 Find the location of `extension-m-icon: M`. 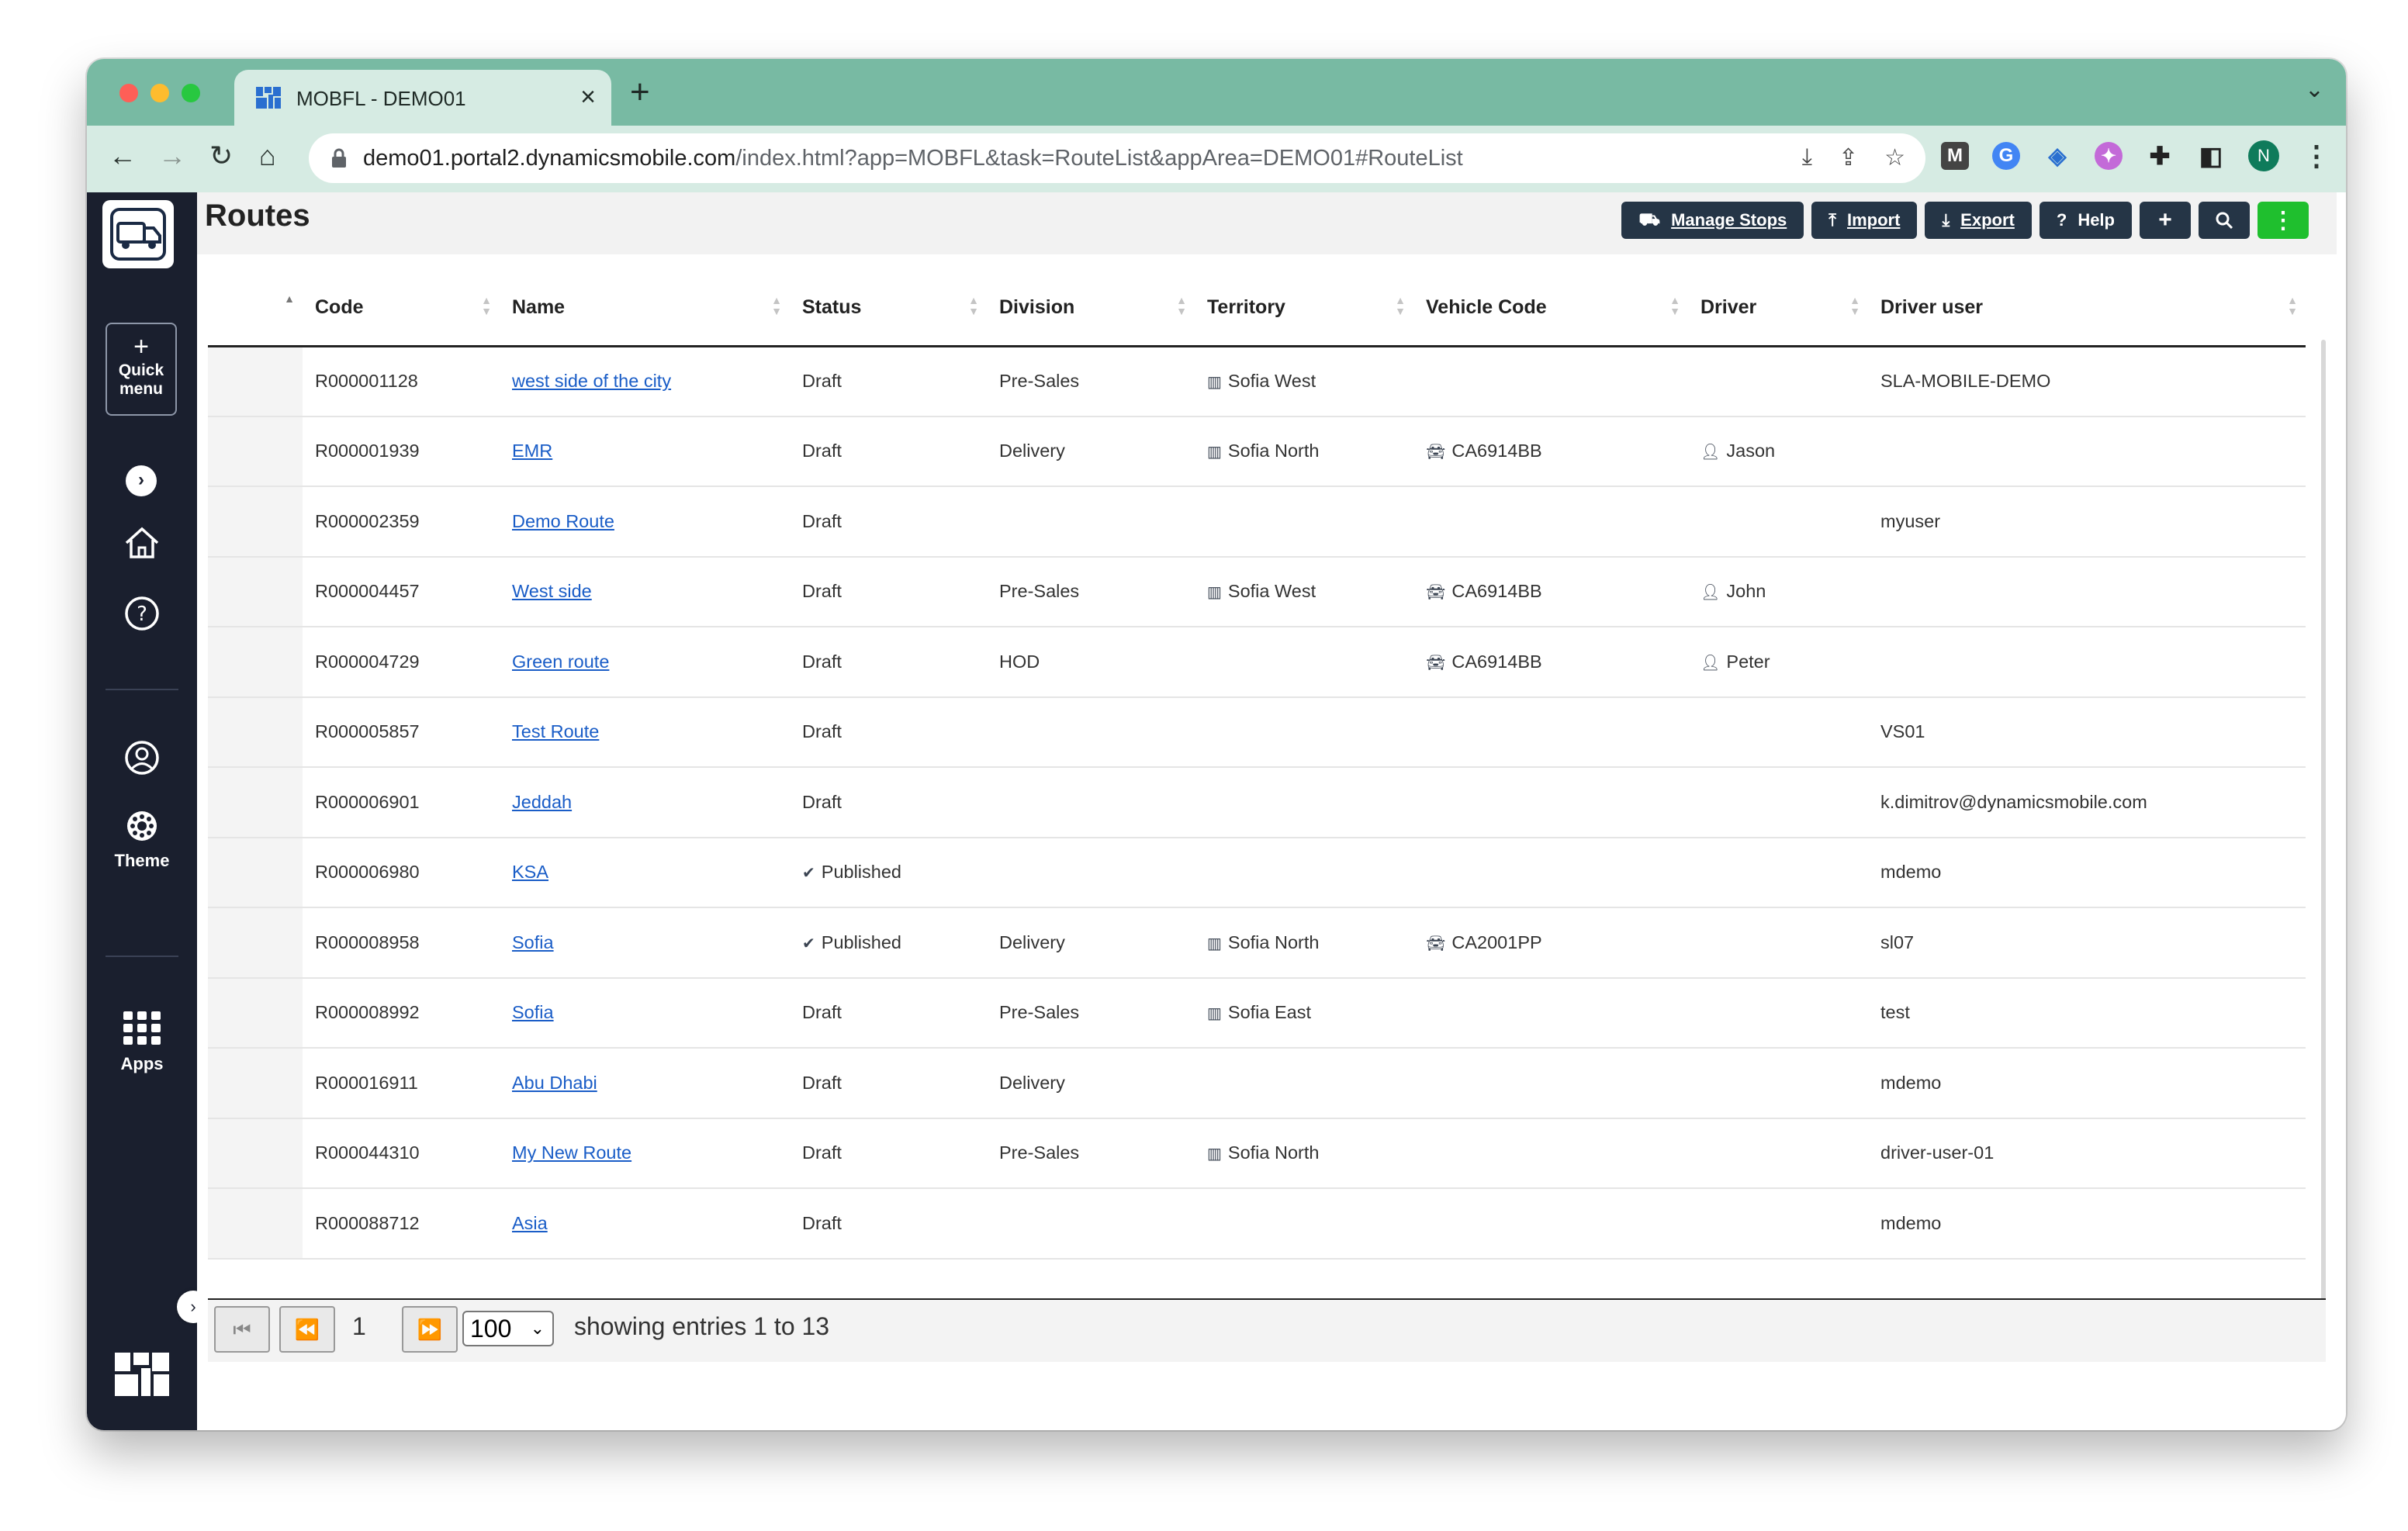

extension-m-icon: M is located at coordinates (1955, 156).